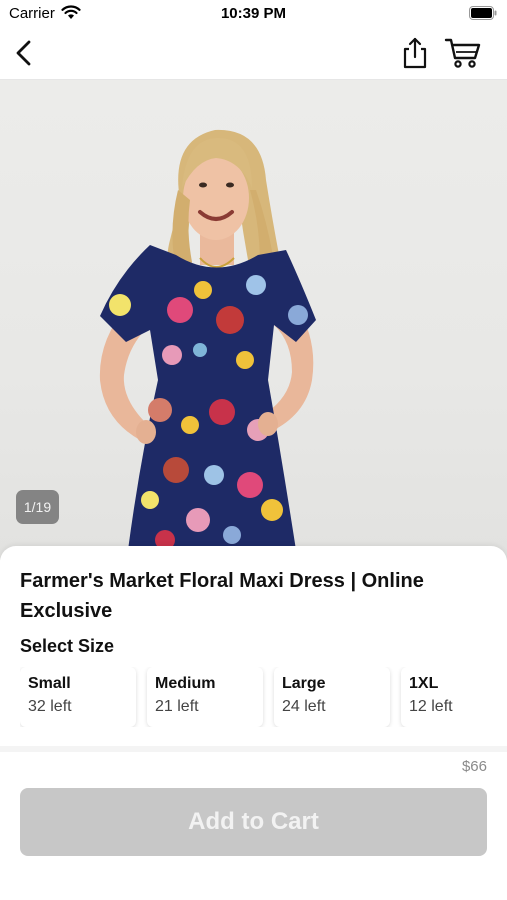 This screenshot has width=507, height=900. I want to click on status-bar: Carrier 10:39 PM, so click(253, 14).